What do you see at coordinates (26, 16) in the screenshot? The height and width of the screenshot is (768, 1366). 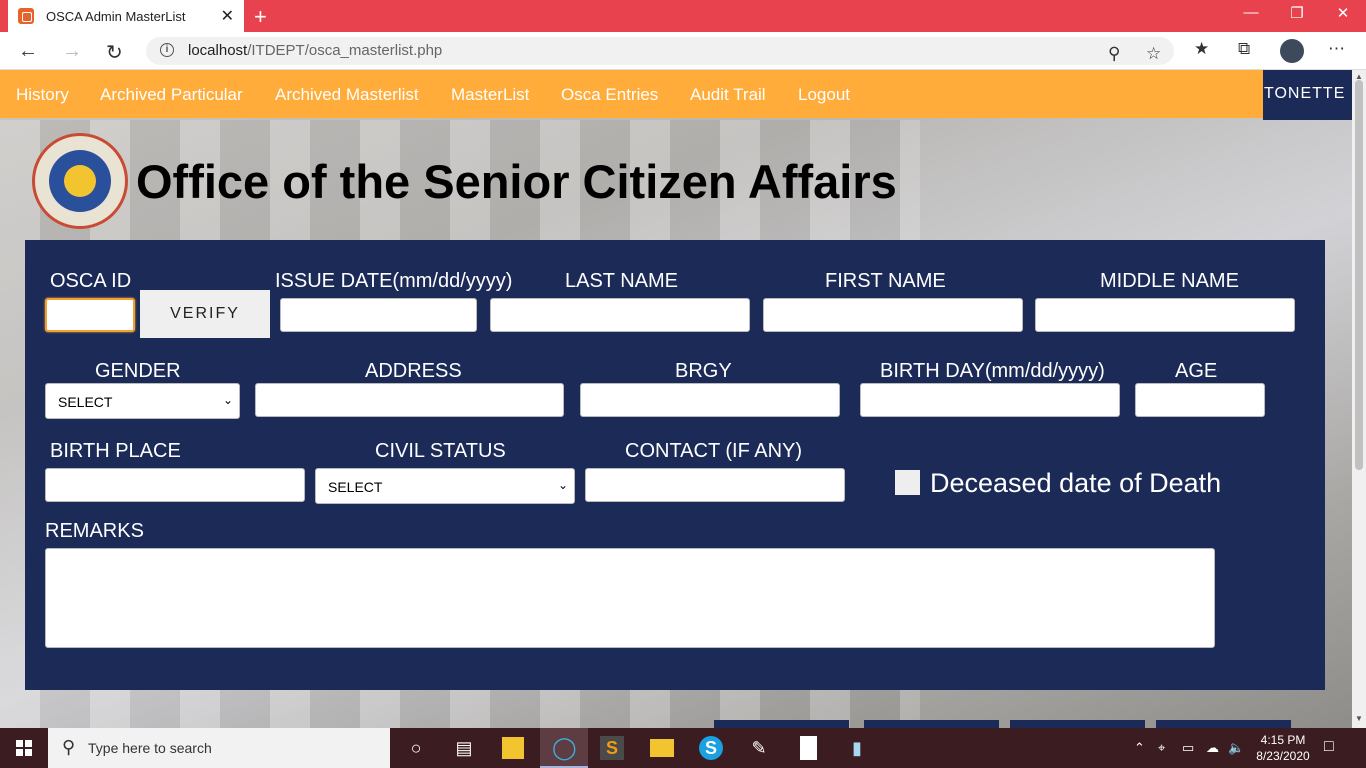 I see `tab-favicon-icon` at bounding box center [26, 16].